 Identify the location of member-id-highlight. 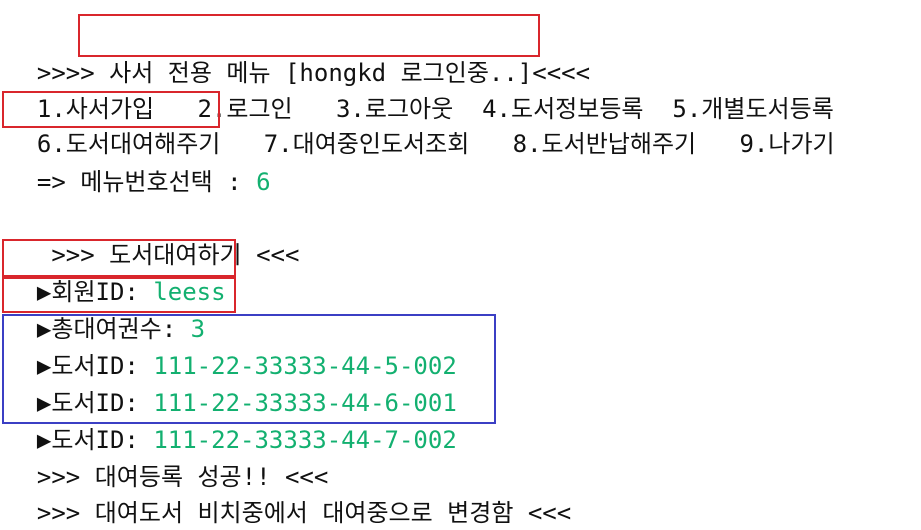
(119, 258).